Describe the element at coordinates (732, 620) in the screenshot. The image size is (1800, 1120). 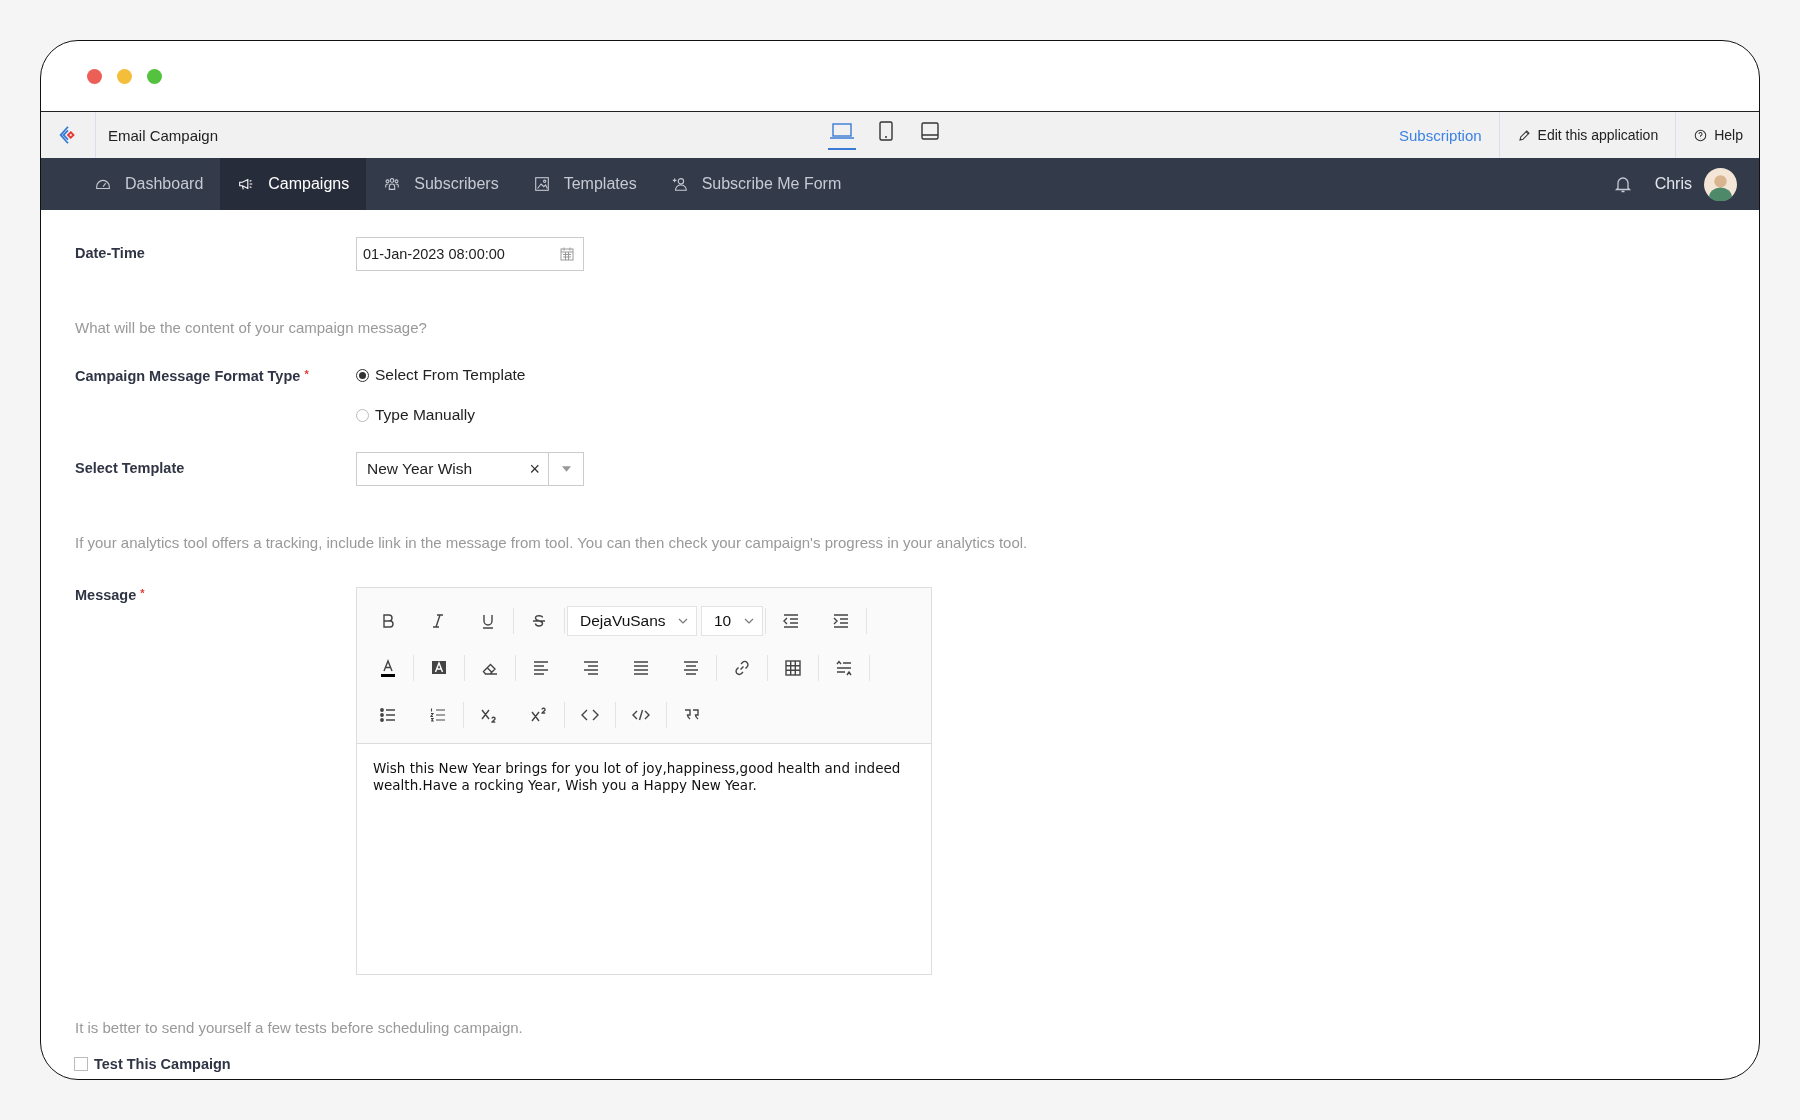
I see `font-size-select: 10` at that location.